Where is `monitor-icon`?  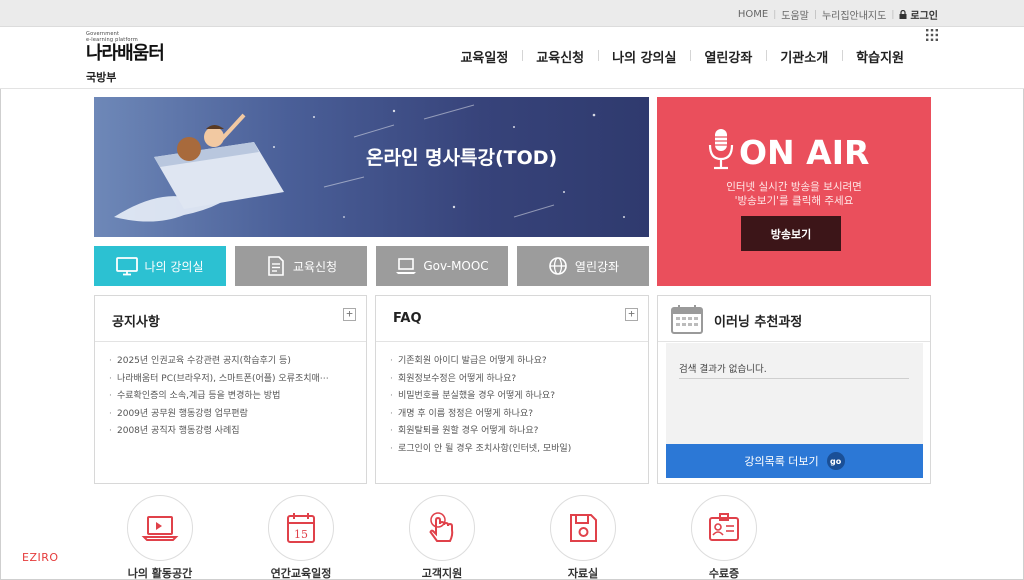
monitor-icon is located at coordinates (127, 266).